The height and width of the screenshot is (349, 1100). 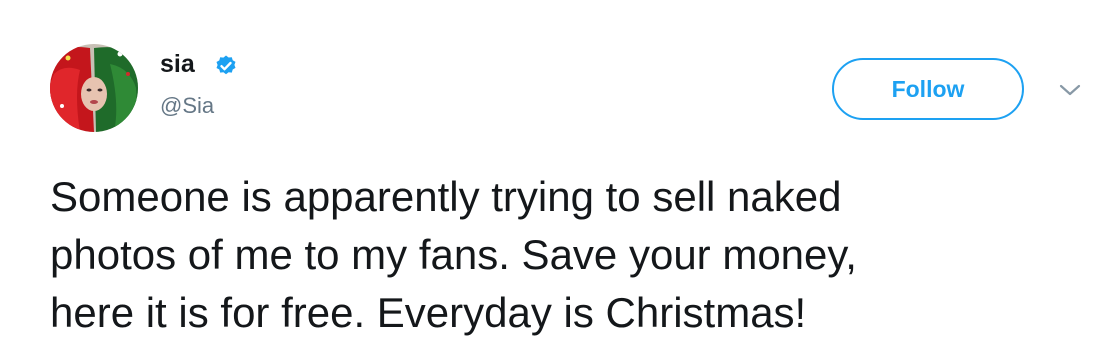 I want to click on avatar-image, so click(x=94, y=88).